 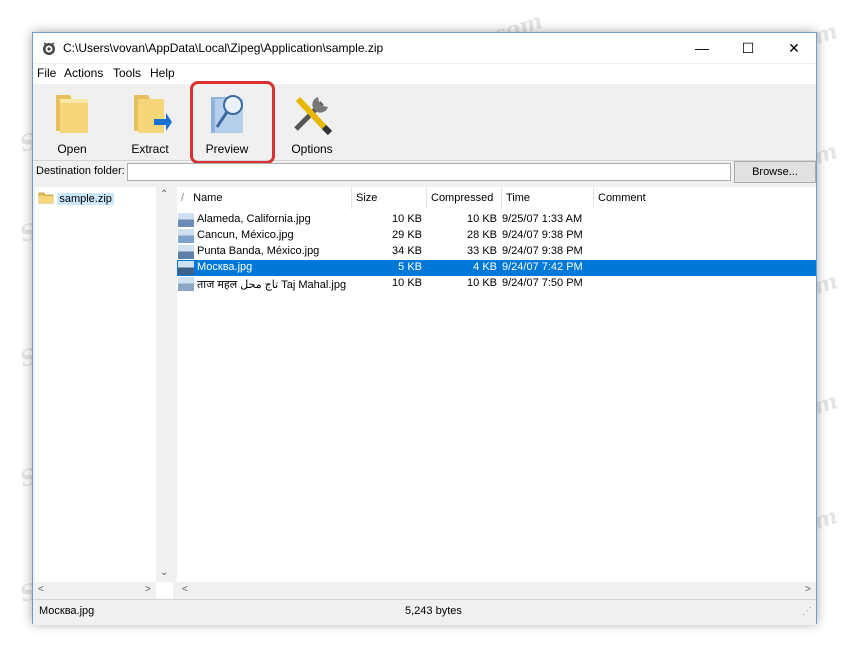 What do you see at coordinates (46, 73) in the screenshot?
I see `menu-file: File` at bounding box center [46, 73].